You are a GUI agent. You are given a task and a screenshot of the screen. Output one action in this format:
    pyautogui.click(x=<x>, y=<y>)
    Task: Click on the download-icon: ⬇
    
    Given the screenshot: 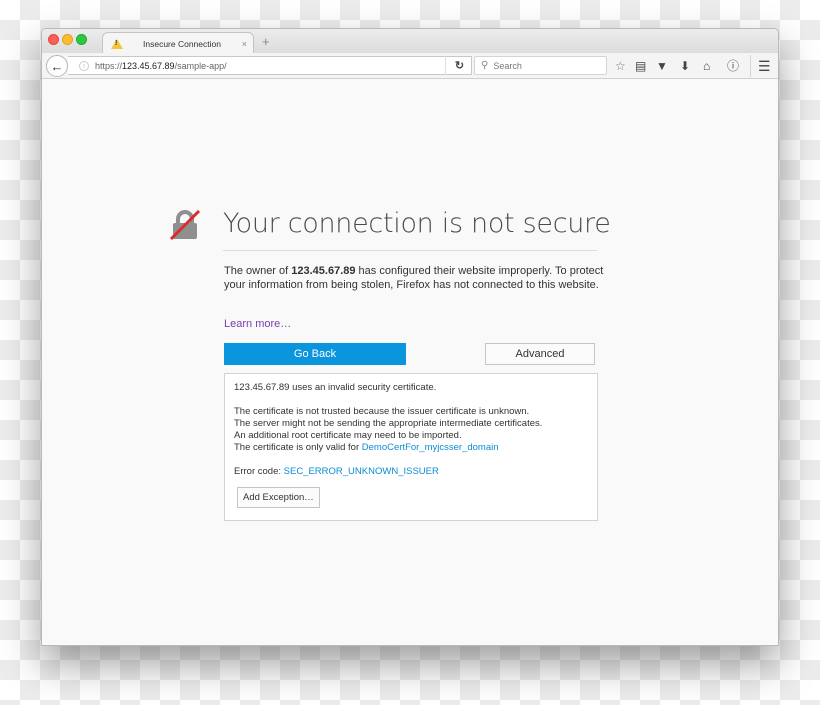 What is the action you would take?
    pyautogui.click(x=685, y=66)
    